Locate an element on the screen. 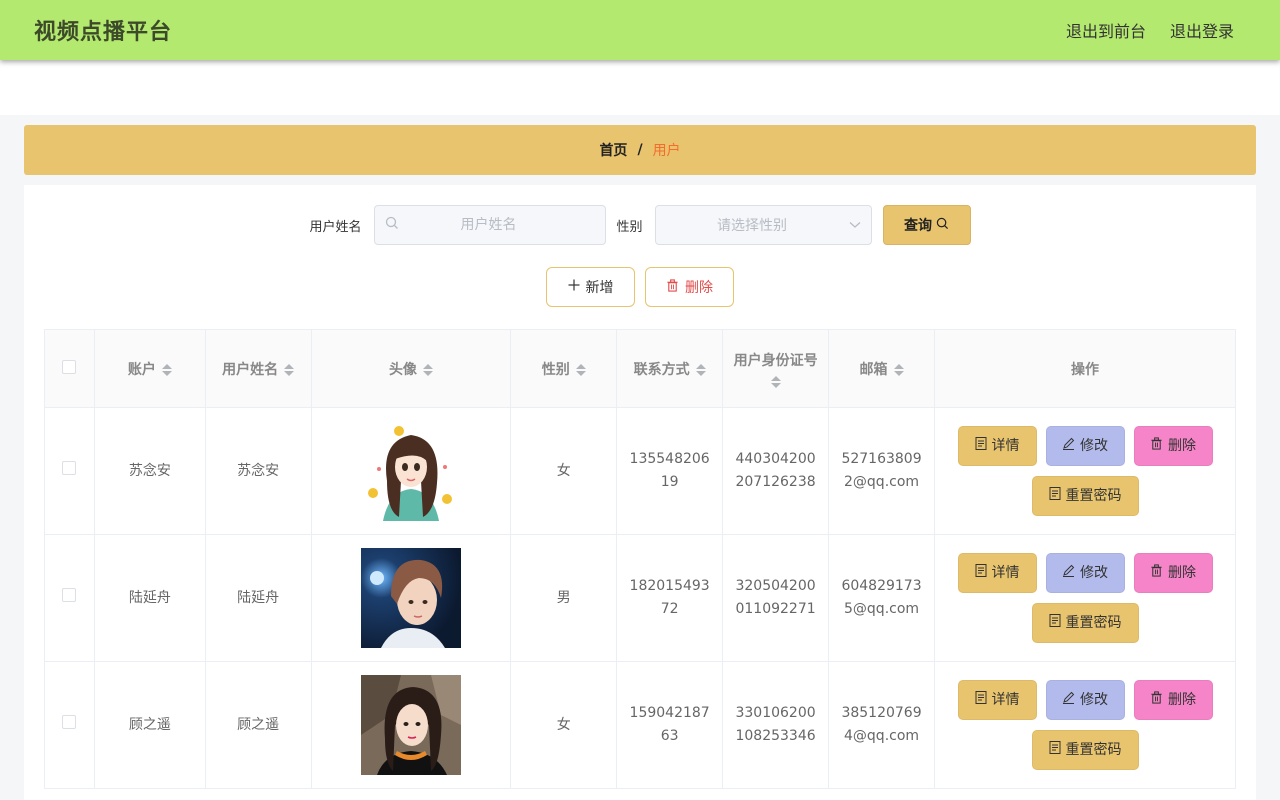 This screenshot has height=800, width=1280. cell-phone-text: 18201549372 is located at coordinates (669, 597).